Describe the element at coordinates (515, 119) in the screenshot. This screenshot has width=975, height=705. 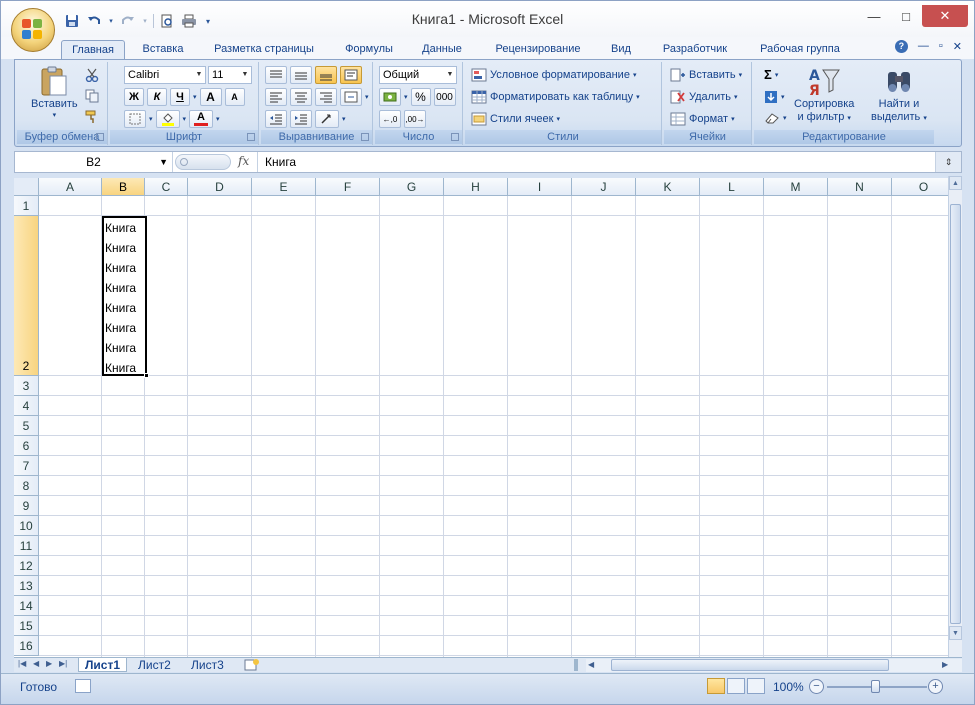
I see `cell-styles-button: Стили ячеек ▾` at that location.